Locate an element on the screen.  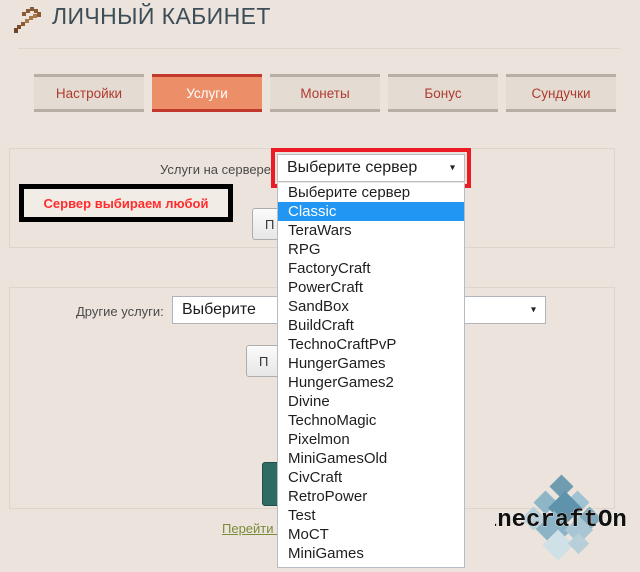
dropdown-option: HungerGames2 is located at coordinates (371, 382).